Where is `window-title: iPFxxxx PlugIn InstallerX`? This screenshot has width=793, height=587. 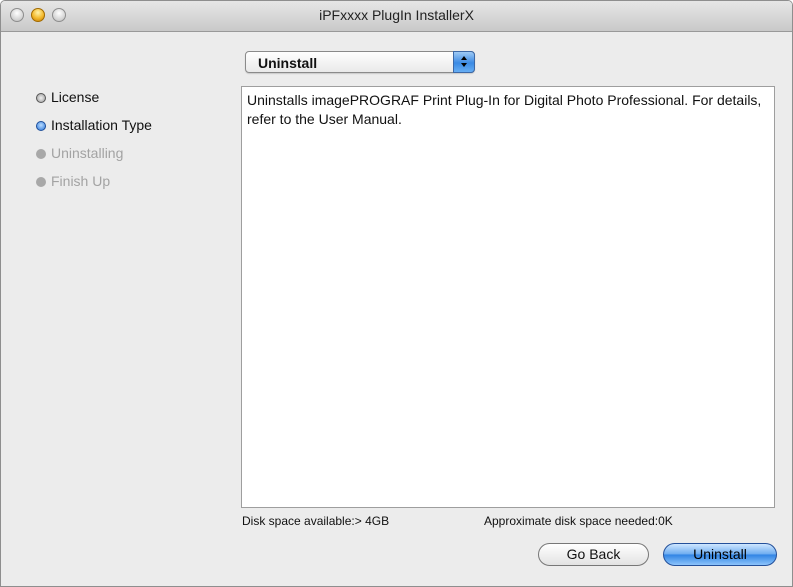
window-title: iPFxxxx PlugIn InstallerX is located at coordinates (396, 15).